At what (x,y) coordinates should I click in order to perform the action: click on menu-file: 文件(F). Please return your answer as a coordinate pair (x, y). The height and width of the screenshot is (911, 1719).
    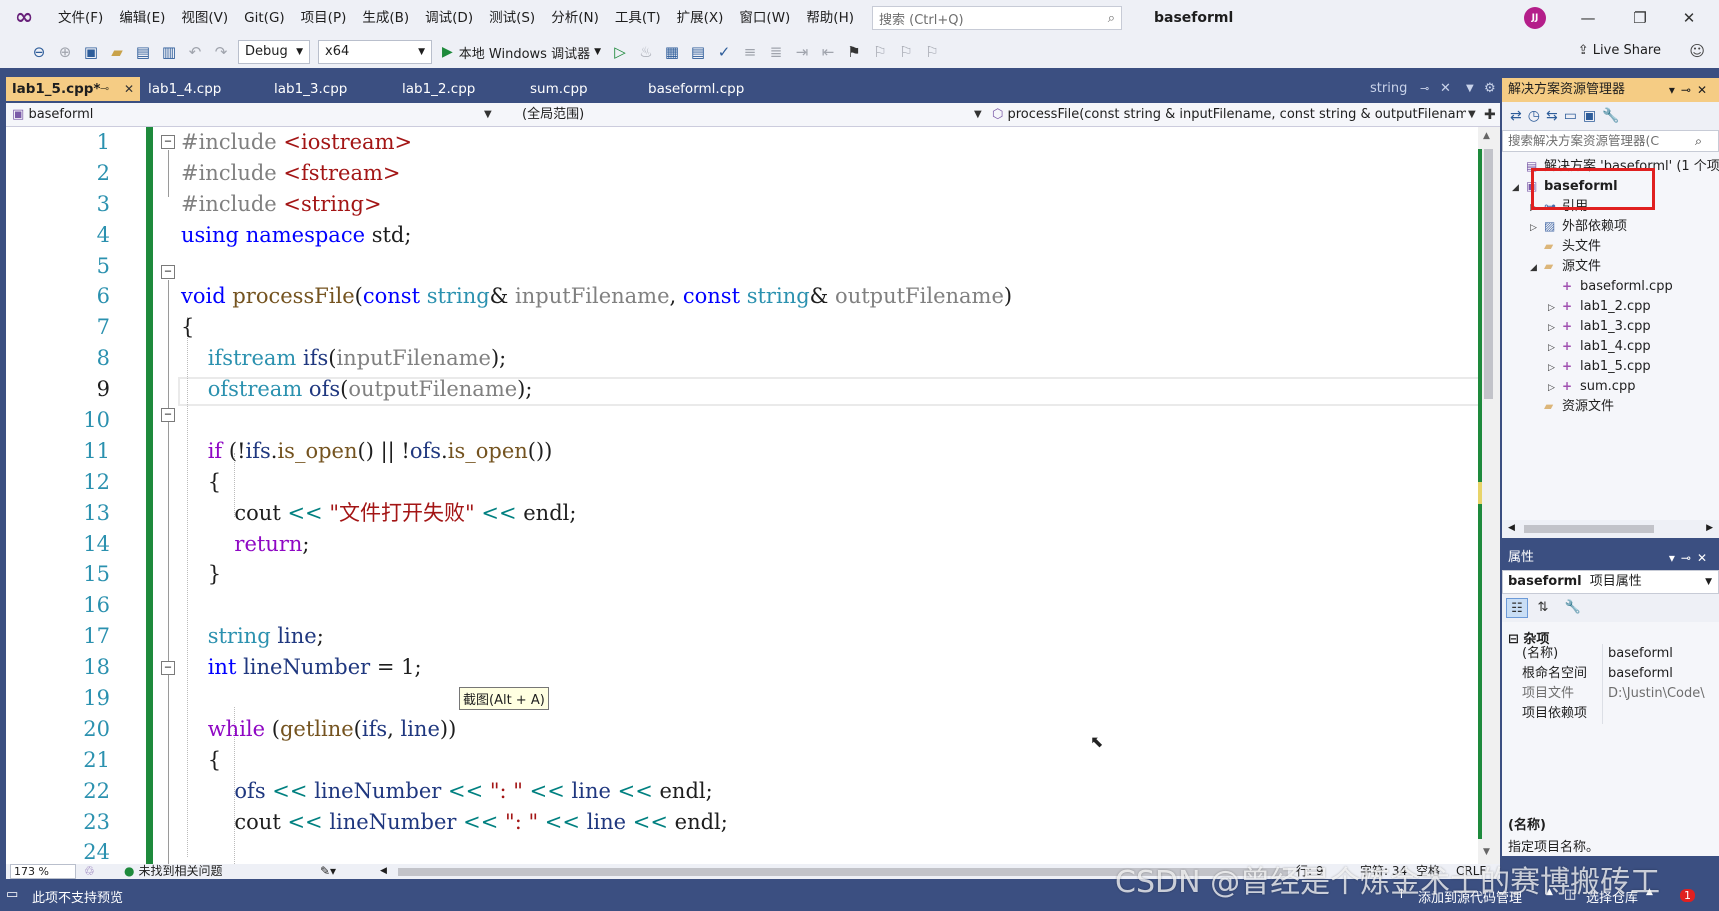
    Looking at the image, I should click on (80, 18).